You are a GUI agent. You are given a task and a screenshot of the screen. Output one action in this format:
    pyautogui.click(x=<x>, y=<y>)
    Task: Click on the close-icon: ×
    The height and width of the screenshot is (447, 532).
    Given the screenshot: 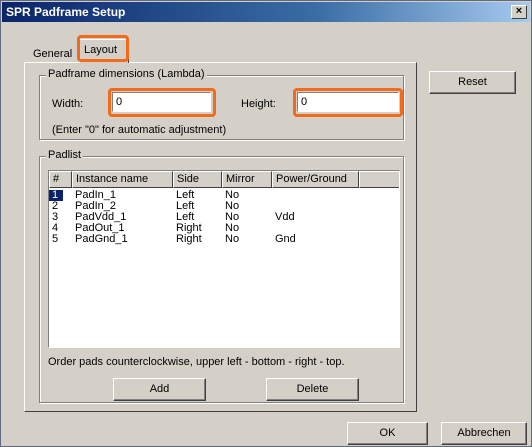 What is the action you would take?
    pyautogui.click(x=519, y=12)
    